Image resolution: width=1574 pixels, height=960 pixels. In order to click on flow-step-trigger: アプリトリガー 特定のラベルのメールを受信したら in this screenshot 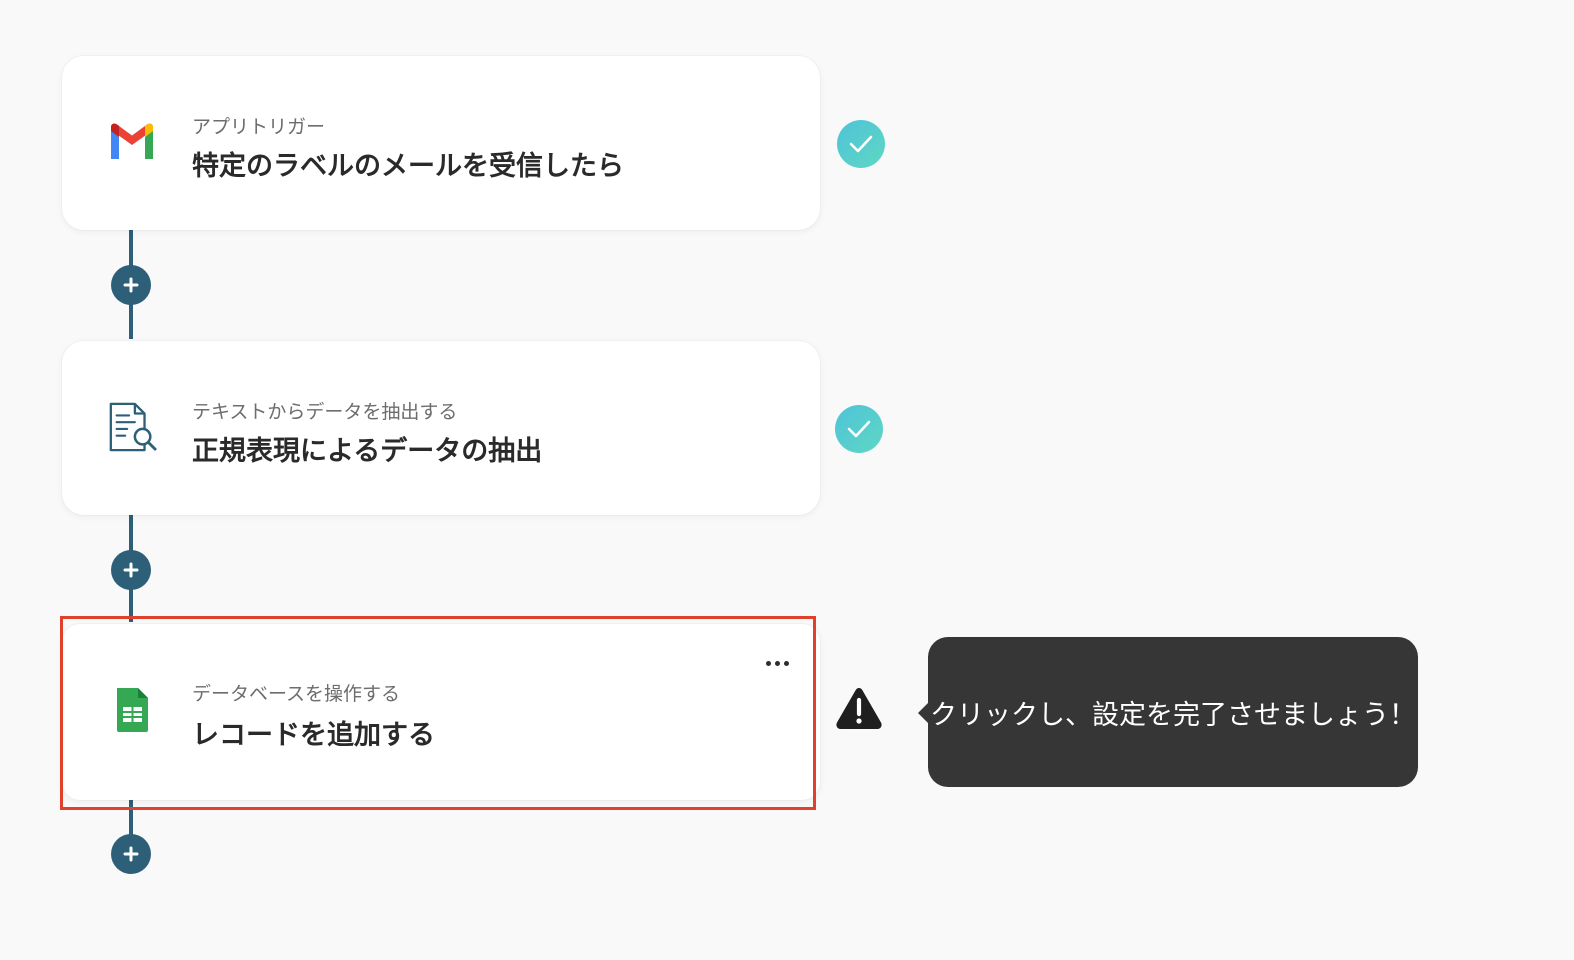, I will do `click(441, 143)`.